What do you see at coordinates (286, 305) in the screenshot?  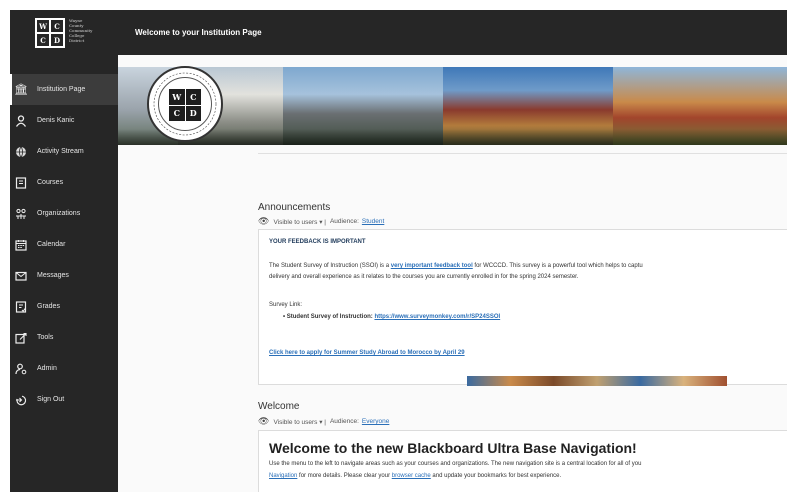 I see `survey-label: Survey Link:` at bounding box center [286, 305].